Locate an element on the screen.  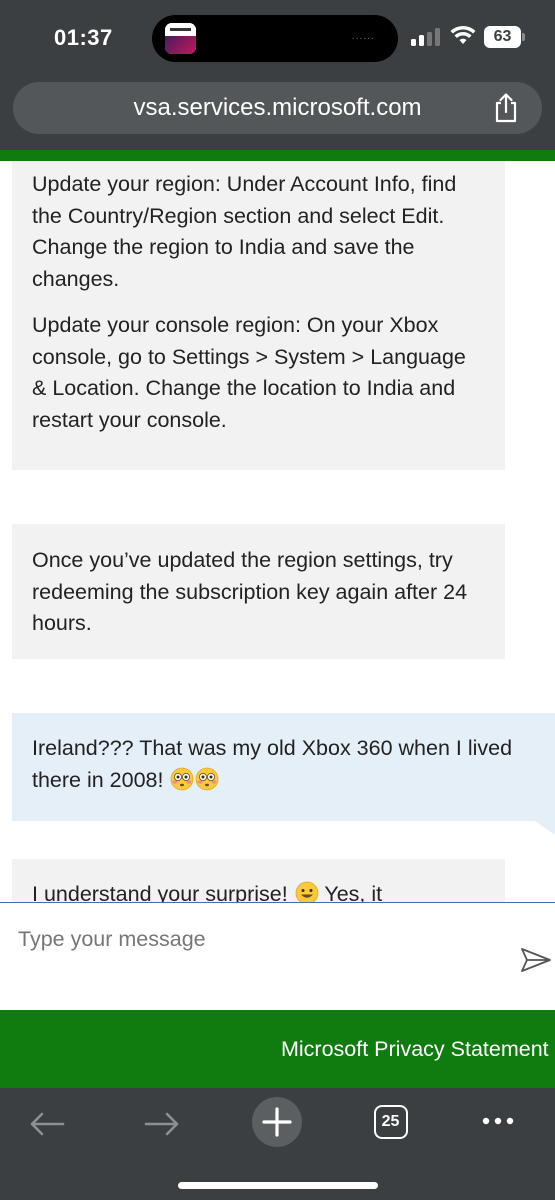
message-text: I understand your surprise! Yes, it is located at coordinates (258, 890).